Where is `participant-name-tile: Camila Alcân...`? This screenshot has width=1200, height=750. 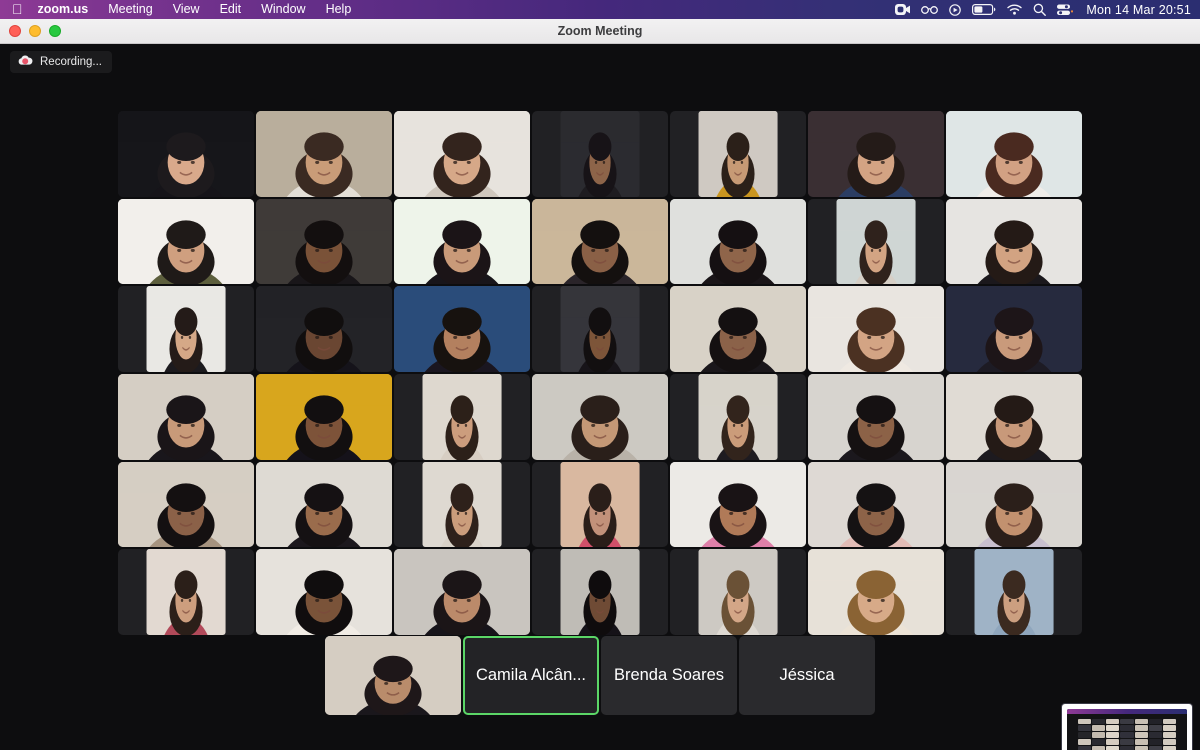
participant-name-tile: Camila Alcân... is located at coordinates (531, 675).